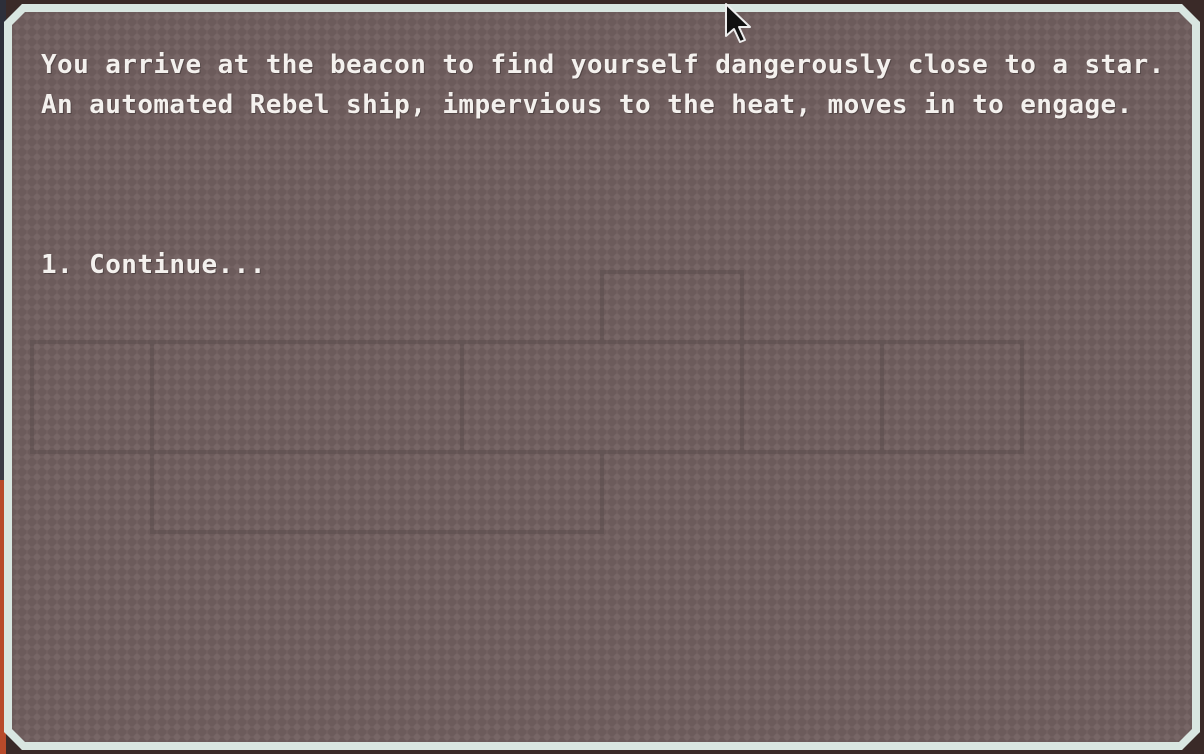  I want to click on mouse-pointer-icon, so click(738, 23).